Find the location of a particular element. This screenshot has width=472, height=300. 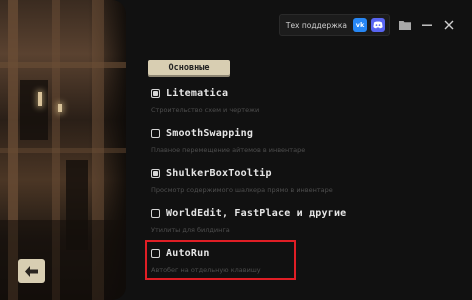

mod-toggle: ShulkerBoxTooltip is located at coordinates (301, 173).